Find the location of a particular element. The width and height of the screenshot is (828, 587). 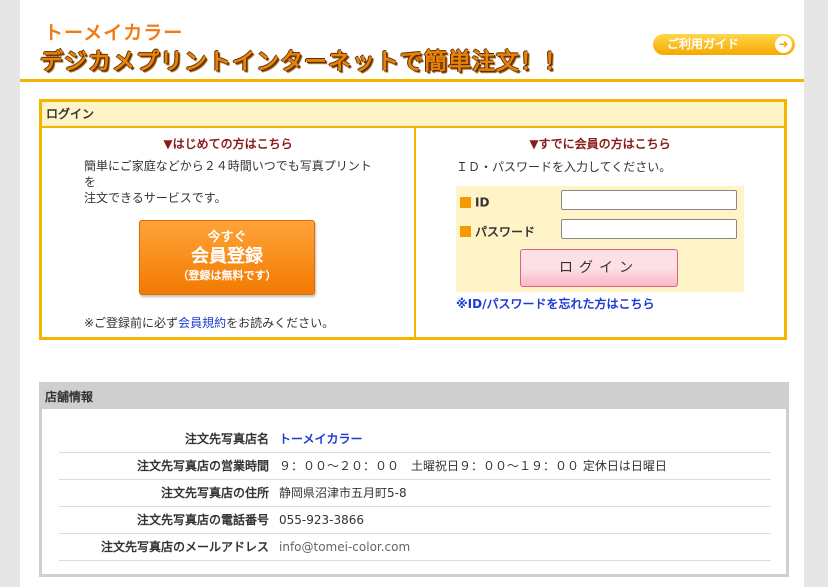

arrow-right-icon: ➜ is located at coordinates (783, 44).